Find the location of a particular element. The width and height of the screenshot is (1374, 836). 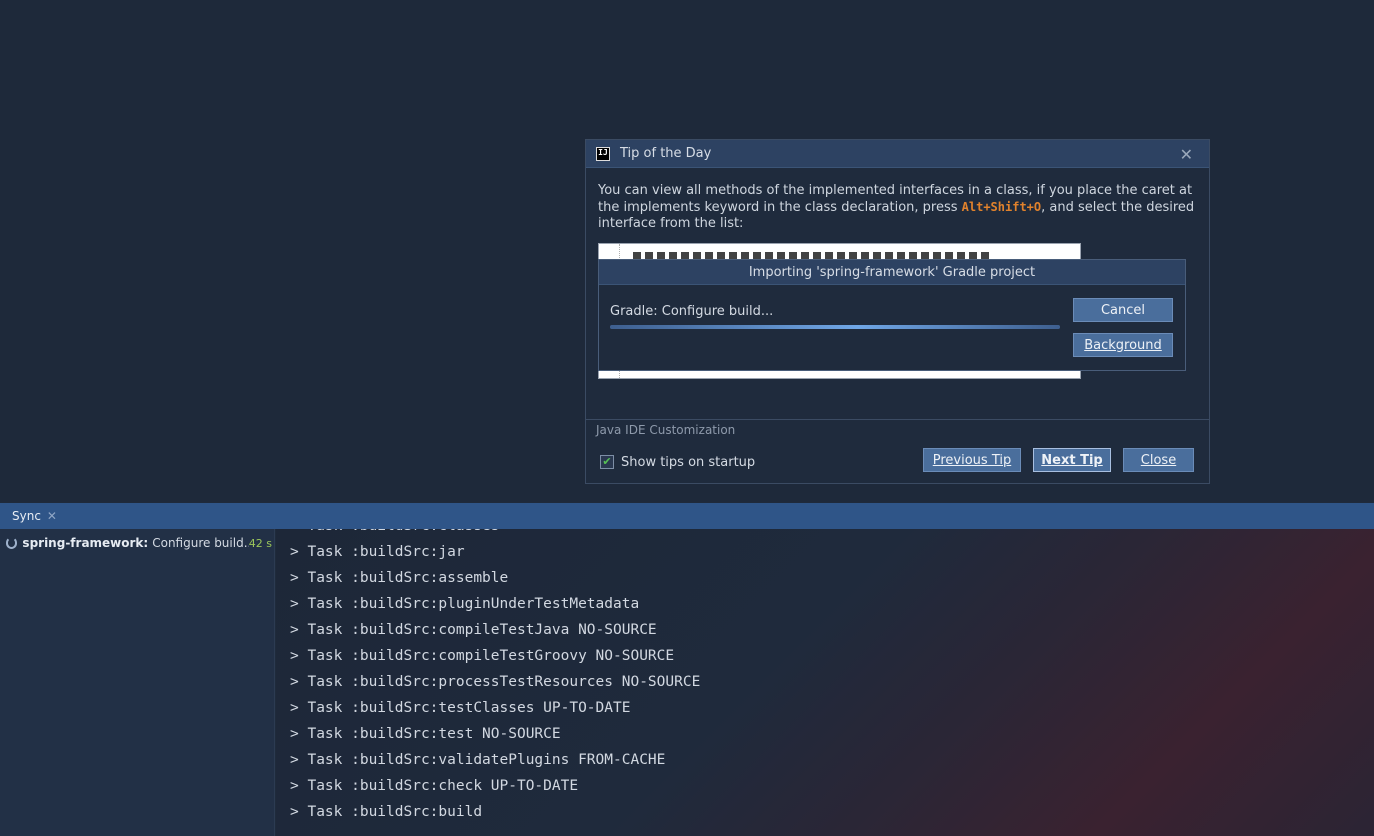

tree-elapsed-time: 42 s is located at coordinates (260, 543).